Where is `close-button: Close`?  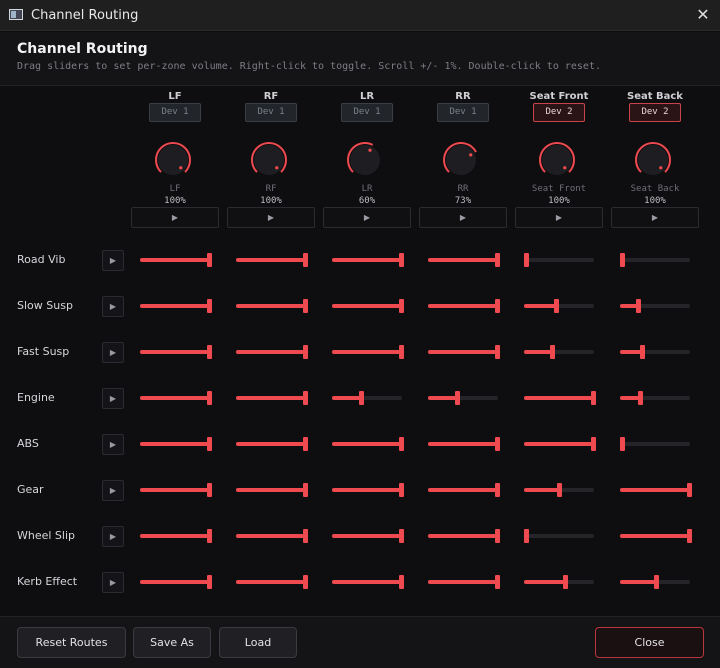
close-button: Close is located at coordinates (649, 642).